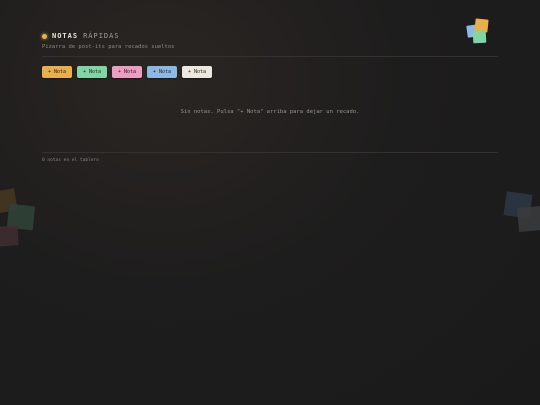  Describe the element at coordinates (270, 36) in the screenshot. I see `title-row: NOTAS RÁPIDAS` at that location.